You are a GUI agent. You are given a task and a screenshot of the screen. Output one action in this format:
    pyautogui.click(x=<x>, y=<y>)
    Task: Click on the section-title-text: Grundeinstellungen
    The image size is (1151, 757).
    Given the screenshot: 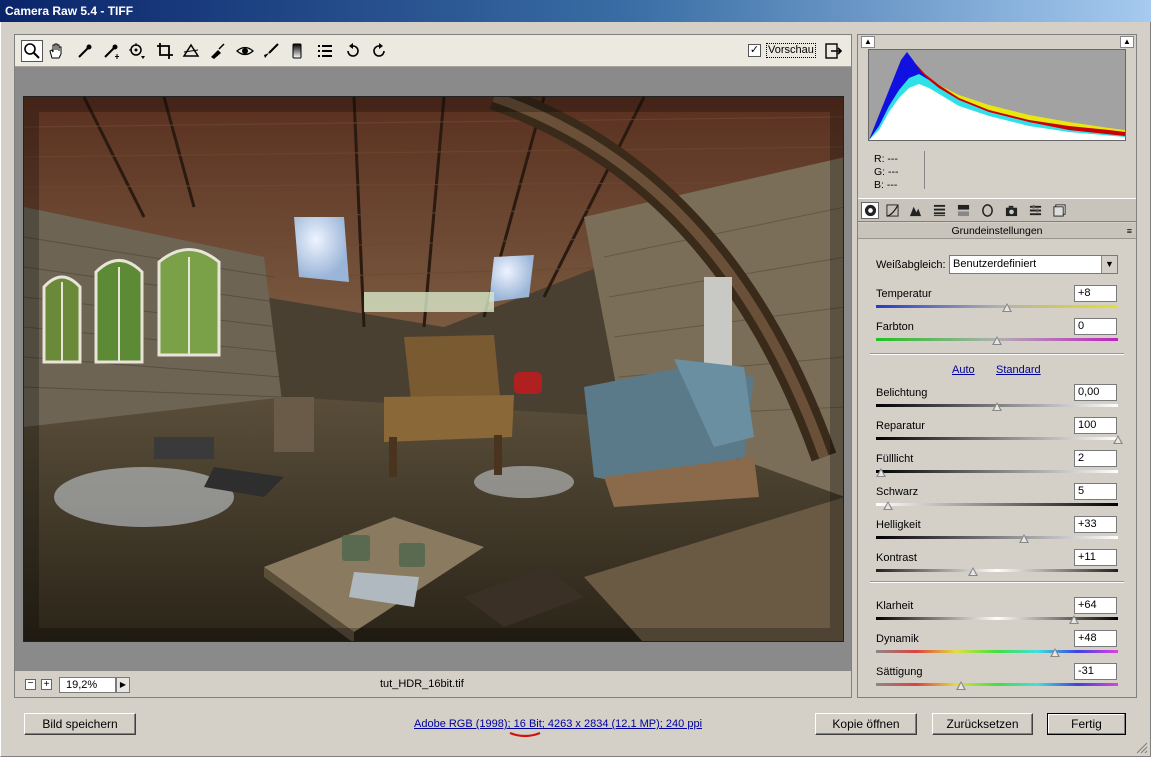 What is the action you would take?
    pyautogui.click(x=997, y=231)
    